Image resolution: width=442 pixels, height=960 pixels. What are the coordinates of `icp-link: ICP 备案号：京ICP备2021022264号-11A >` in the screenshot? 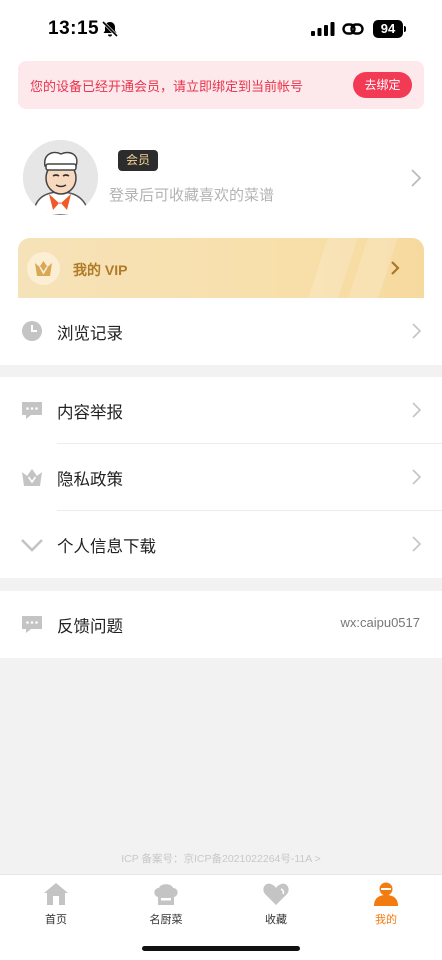 It's located at (221, 858).